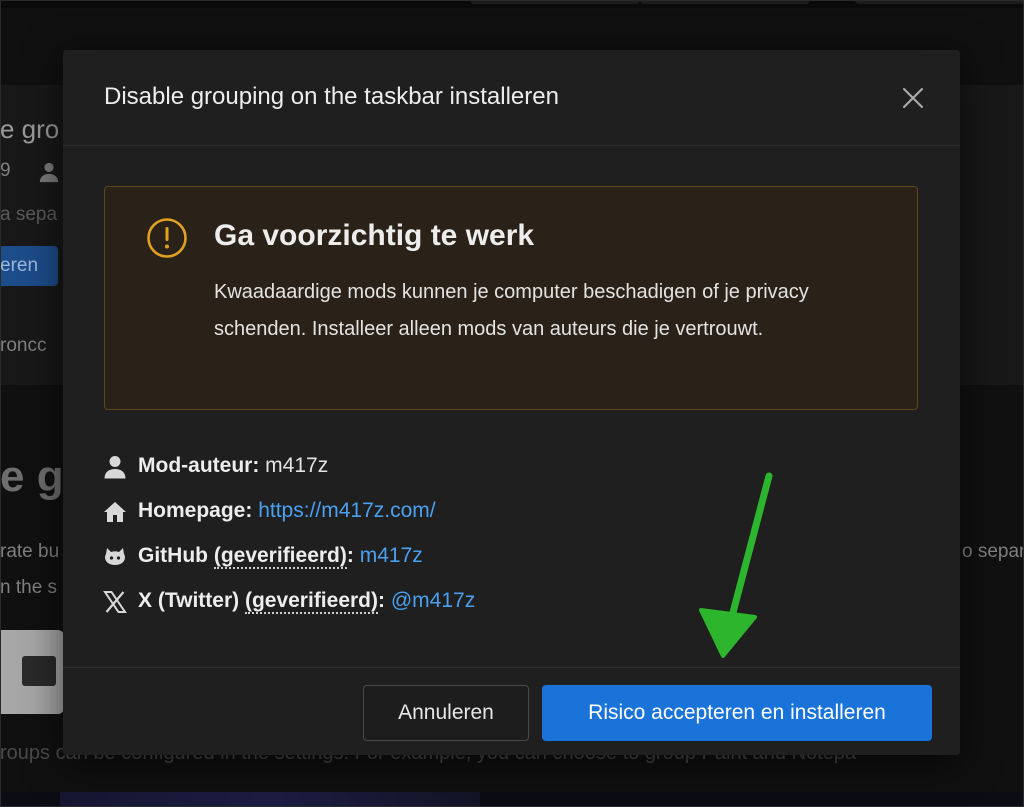  I want to click on homepage-label: Homepage: https://m417z.com/, so click(287, 510).